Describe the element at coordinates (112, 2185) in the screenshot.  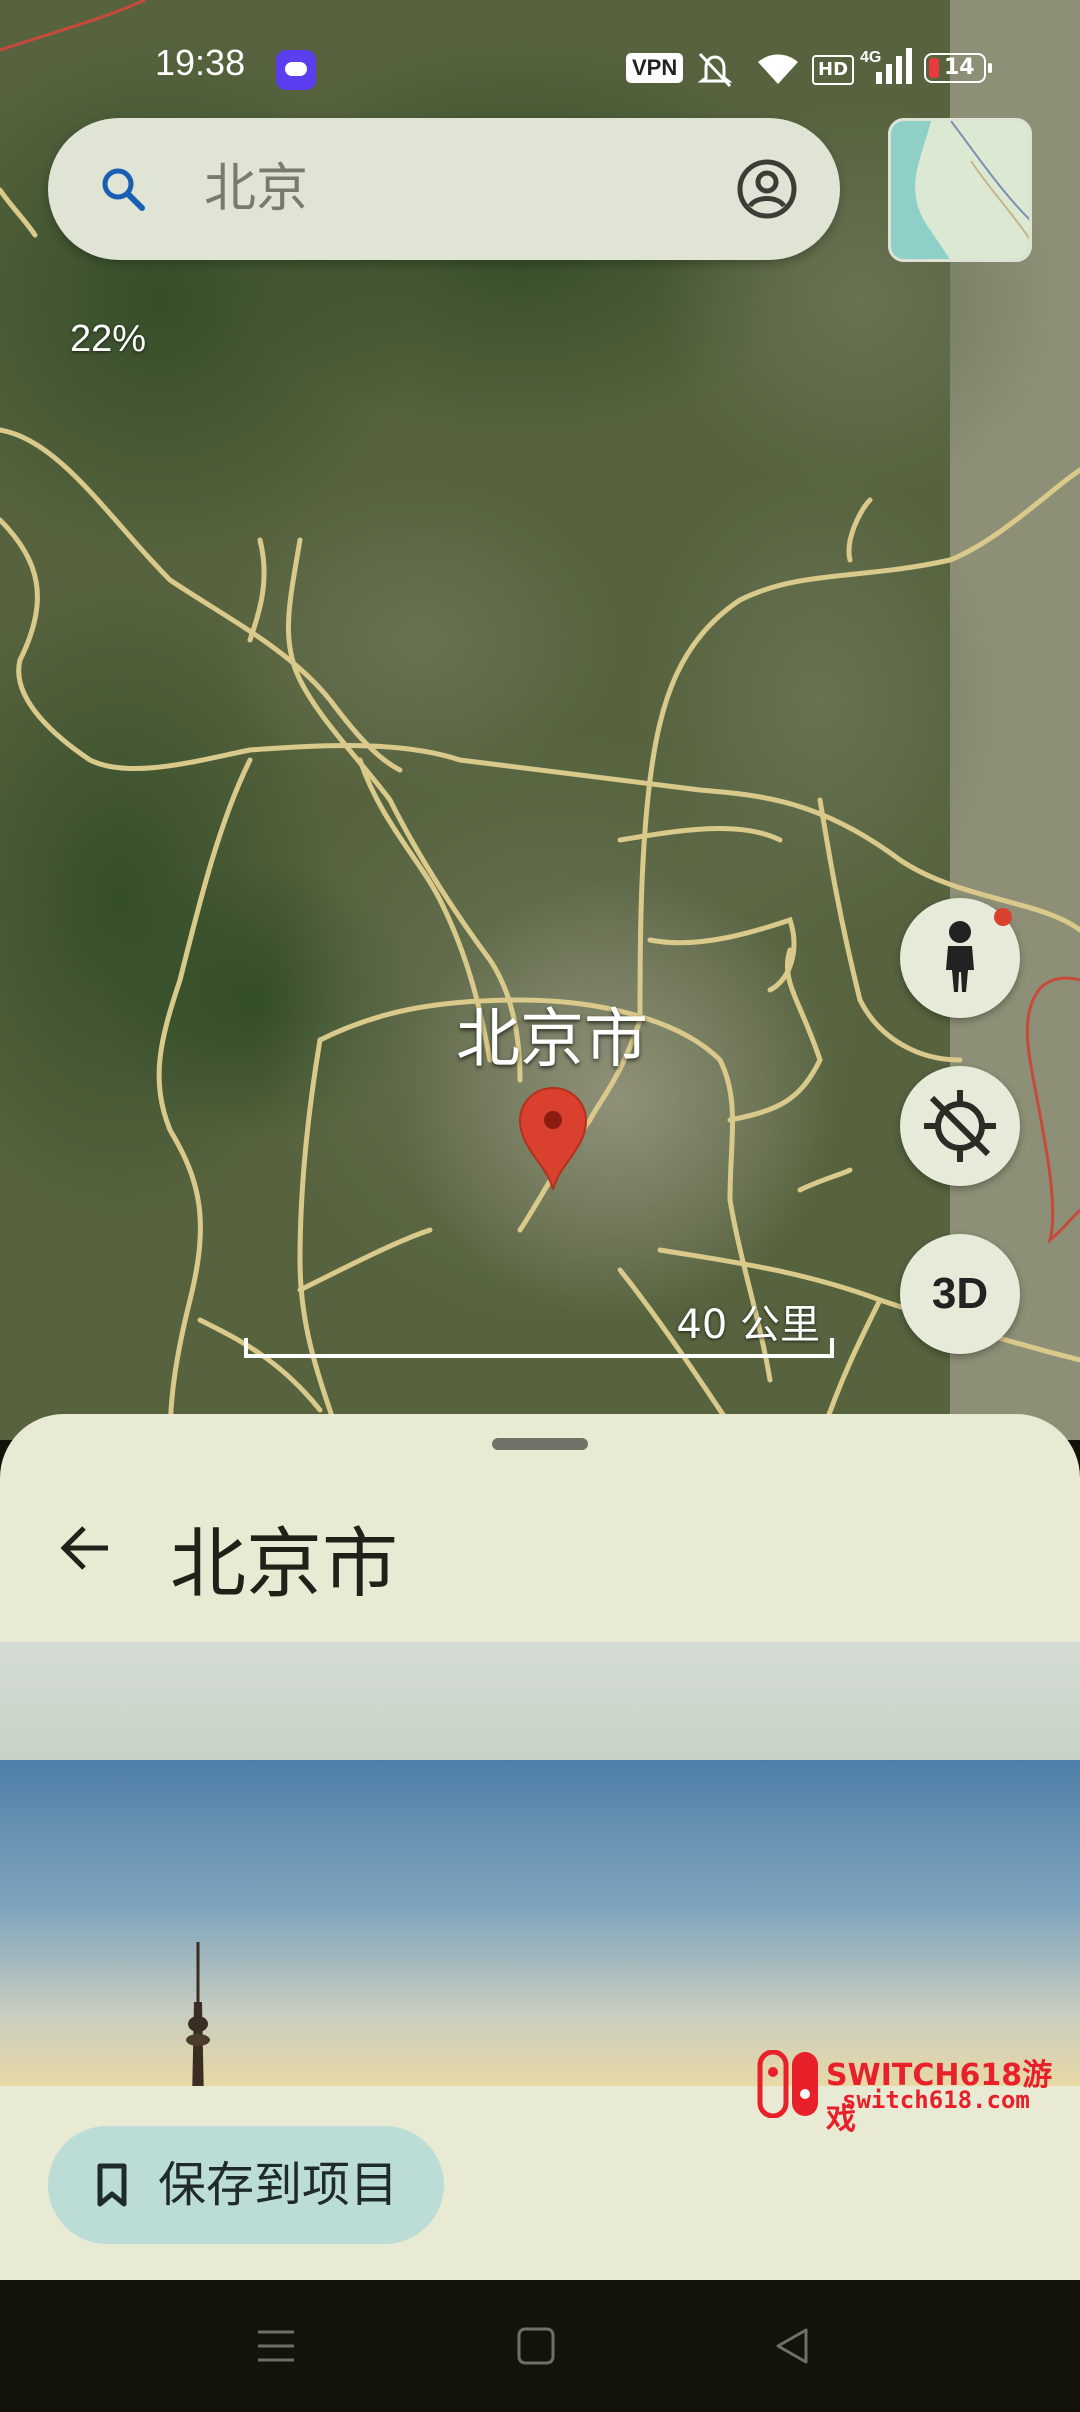
I see `bookmark-icon` at that location.